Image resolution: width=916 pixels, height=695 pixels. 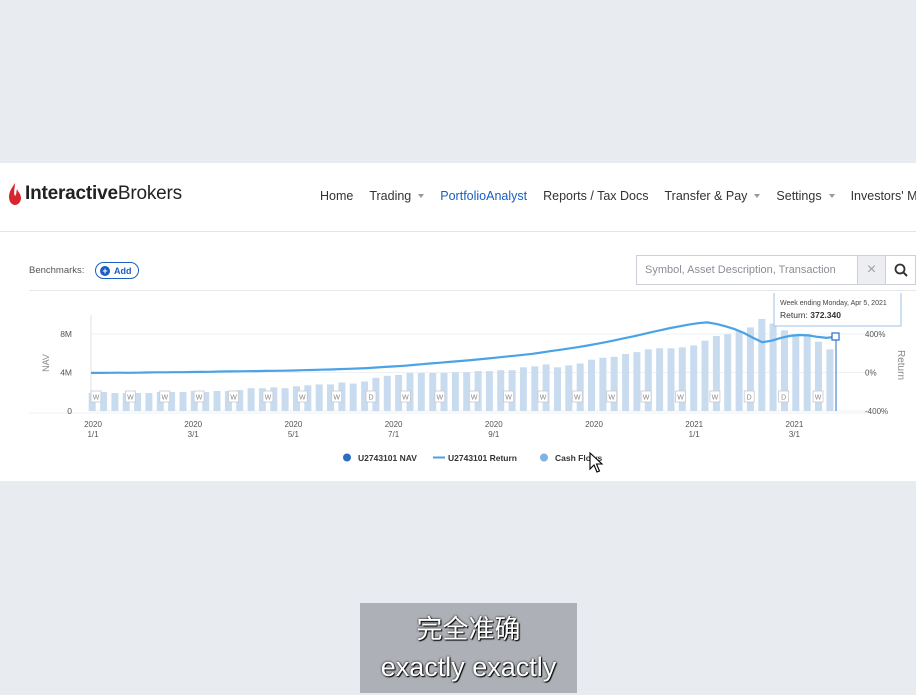 What do you see at coordinates (901, 270) in the screenshot?
I see `search-button` at bounding box center [901, 270].